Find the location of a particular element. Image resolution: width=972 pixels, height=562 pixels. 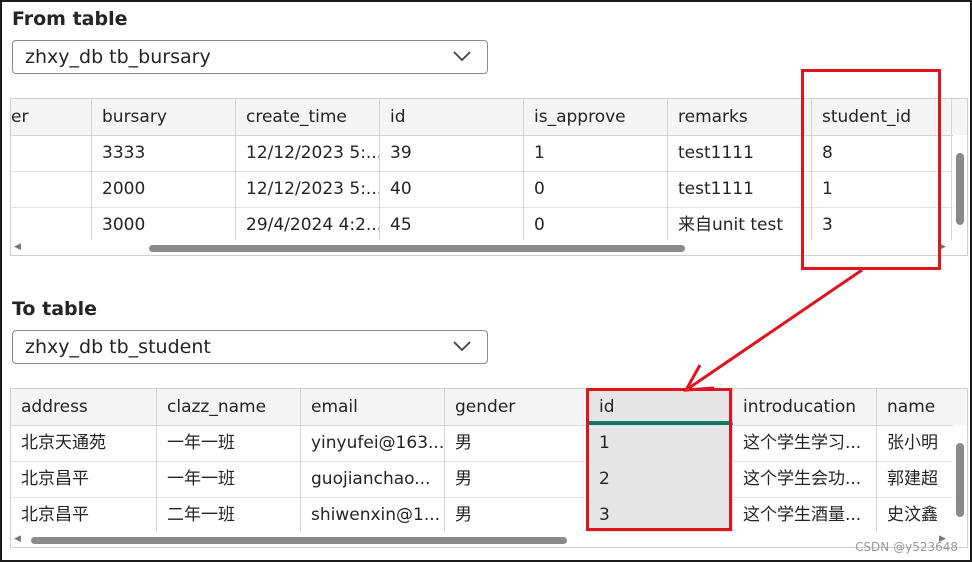

mapping-arrow-icon is located at coordinates (773, 330).